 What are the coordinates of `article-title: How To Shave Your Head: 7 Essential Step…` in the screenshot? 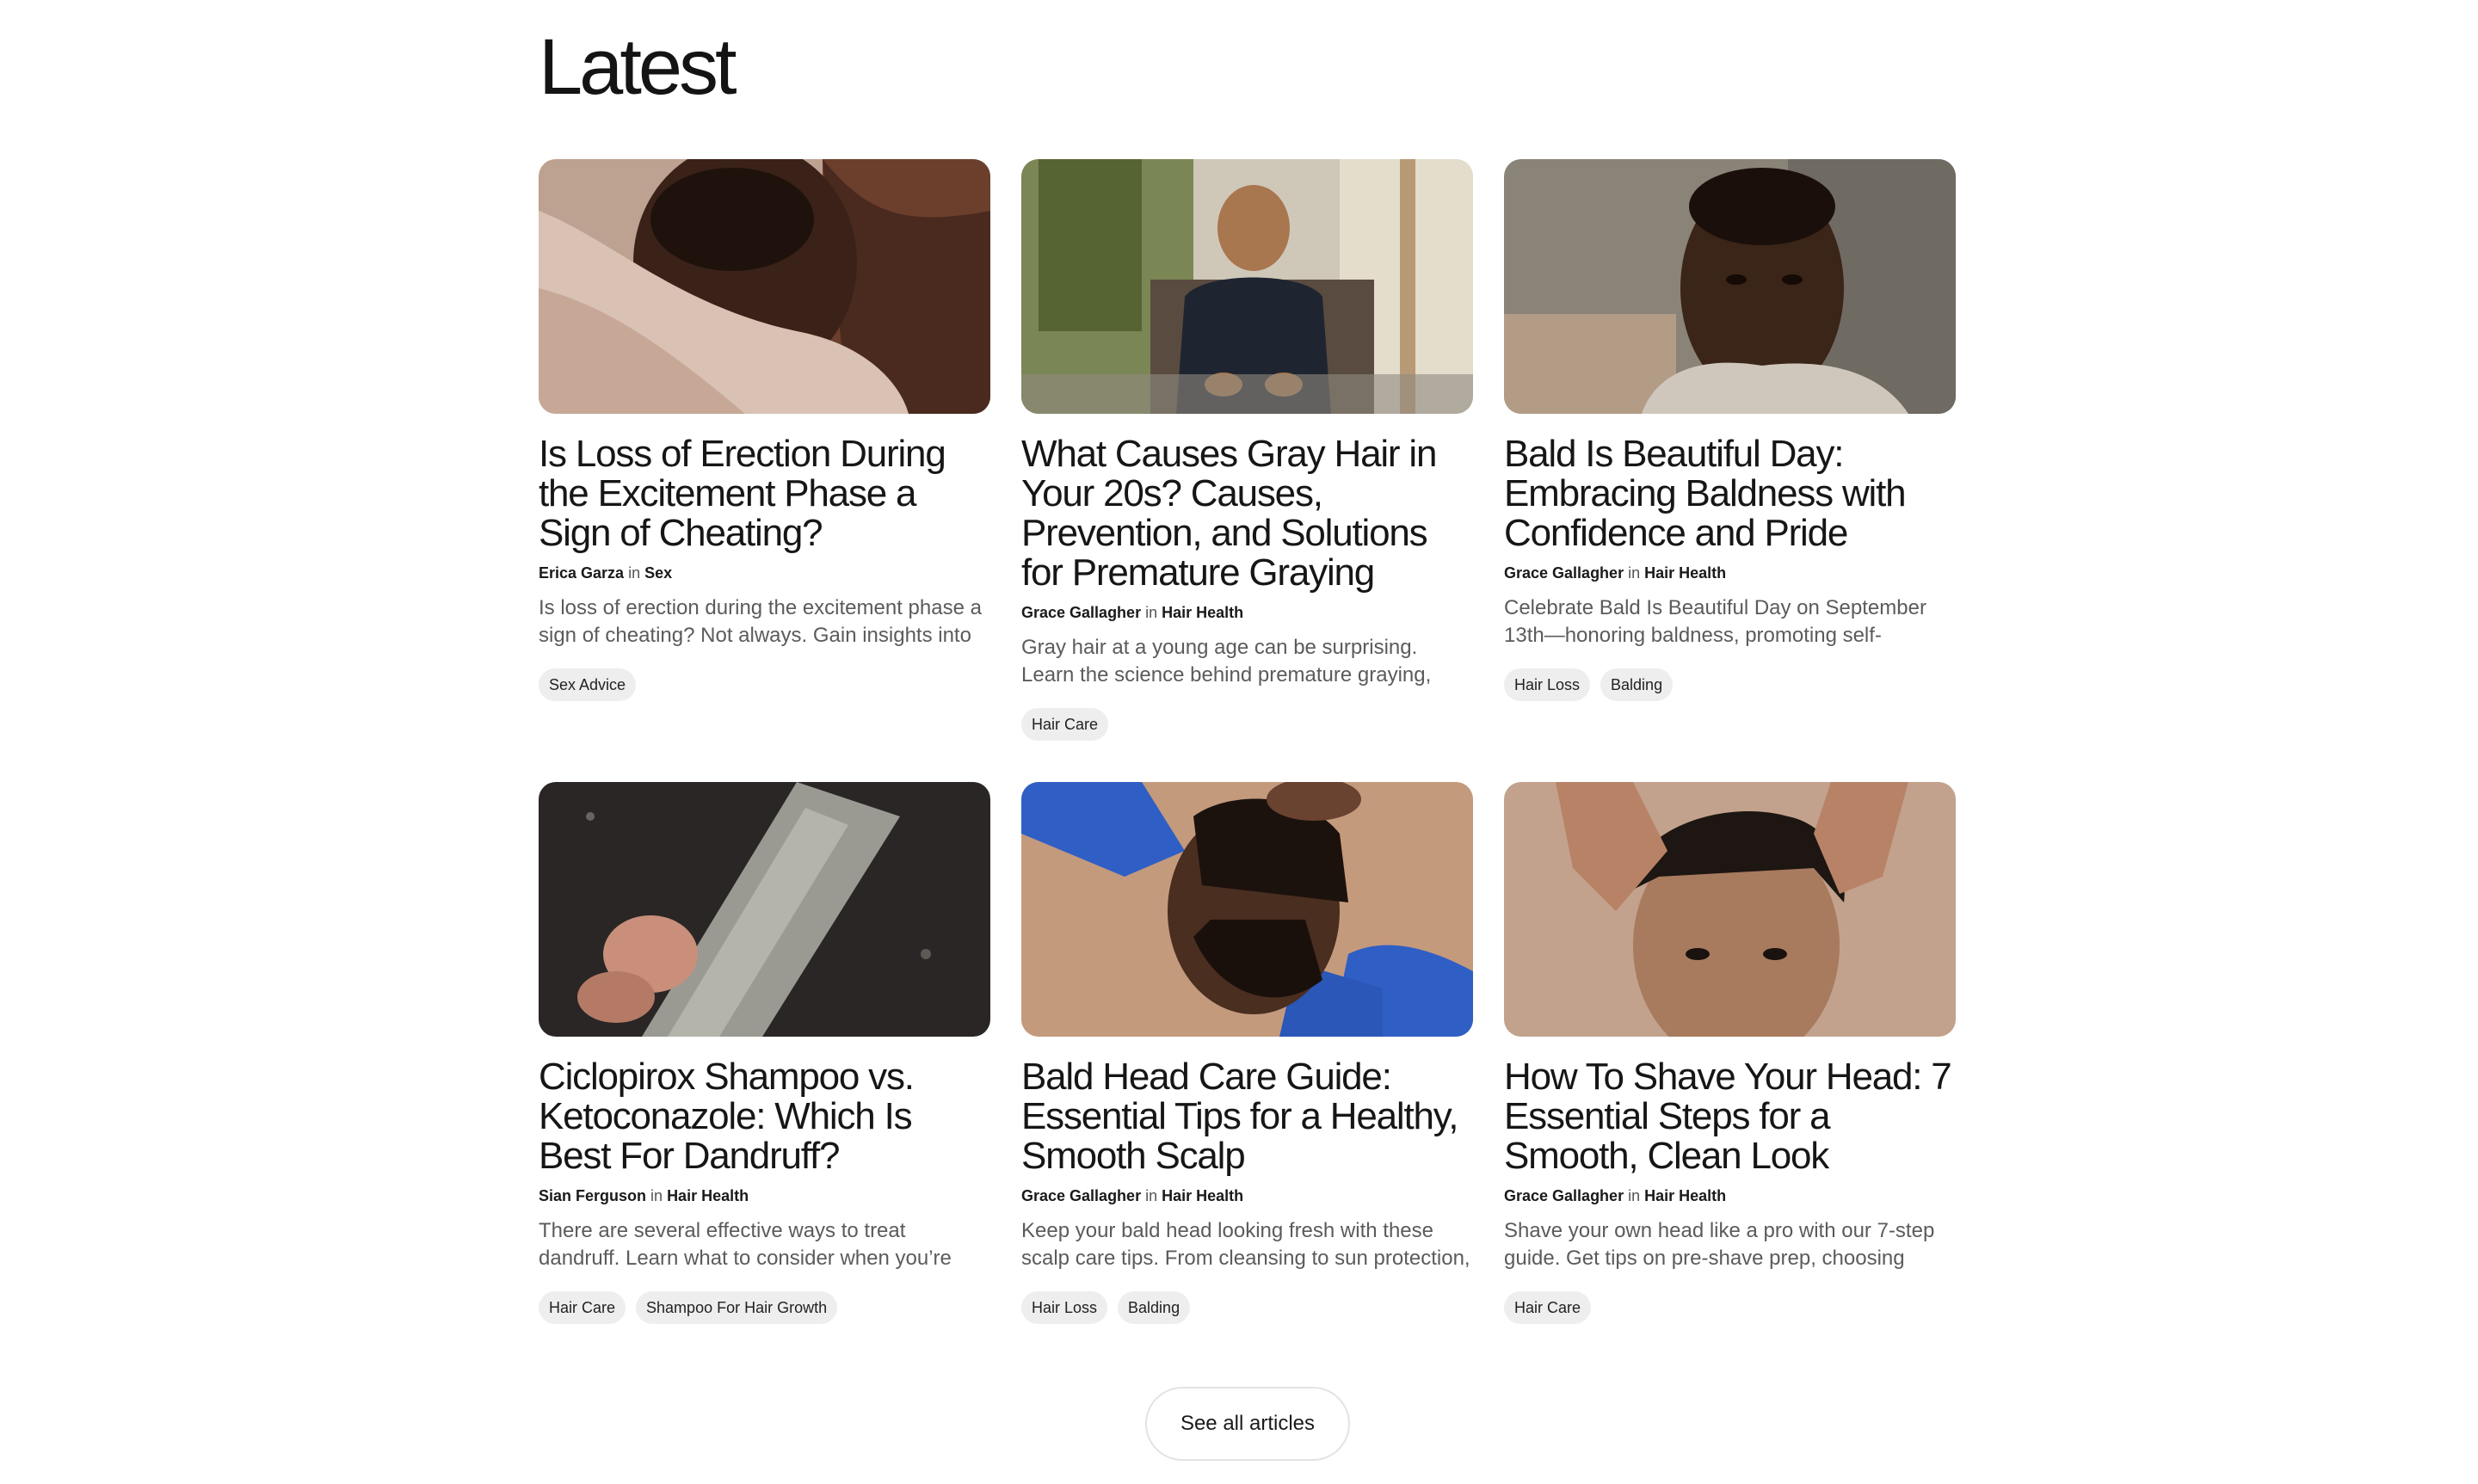 It's located at (1730, 1116).